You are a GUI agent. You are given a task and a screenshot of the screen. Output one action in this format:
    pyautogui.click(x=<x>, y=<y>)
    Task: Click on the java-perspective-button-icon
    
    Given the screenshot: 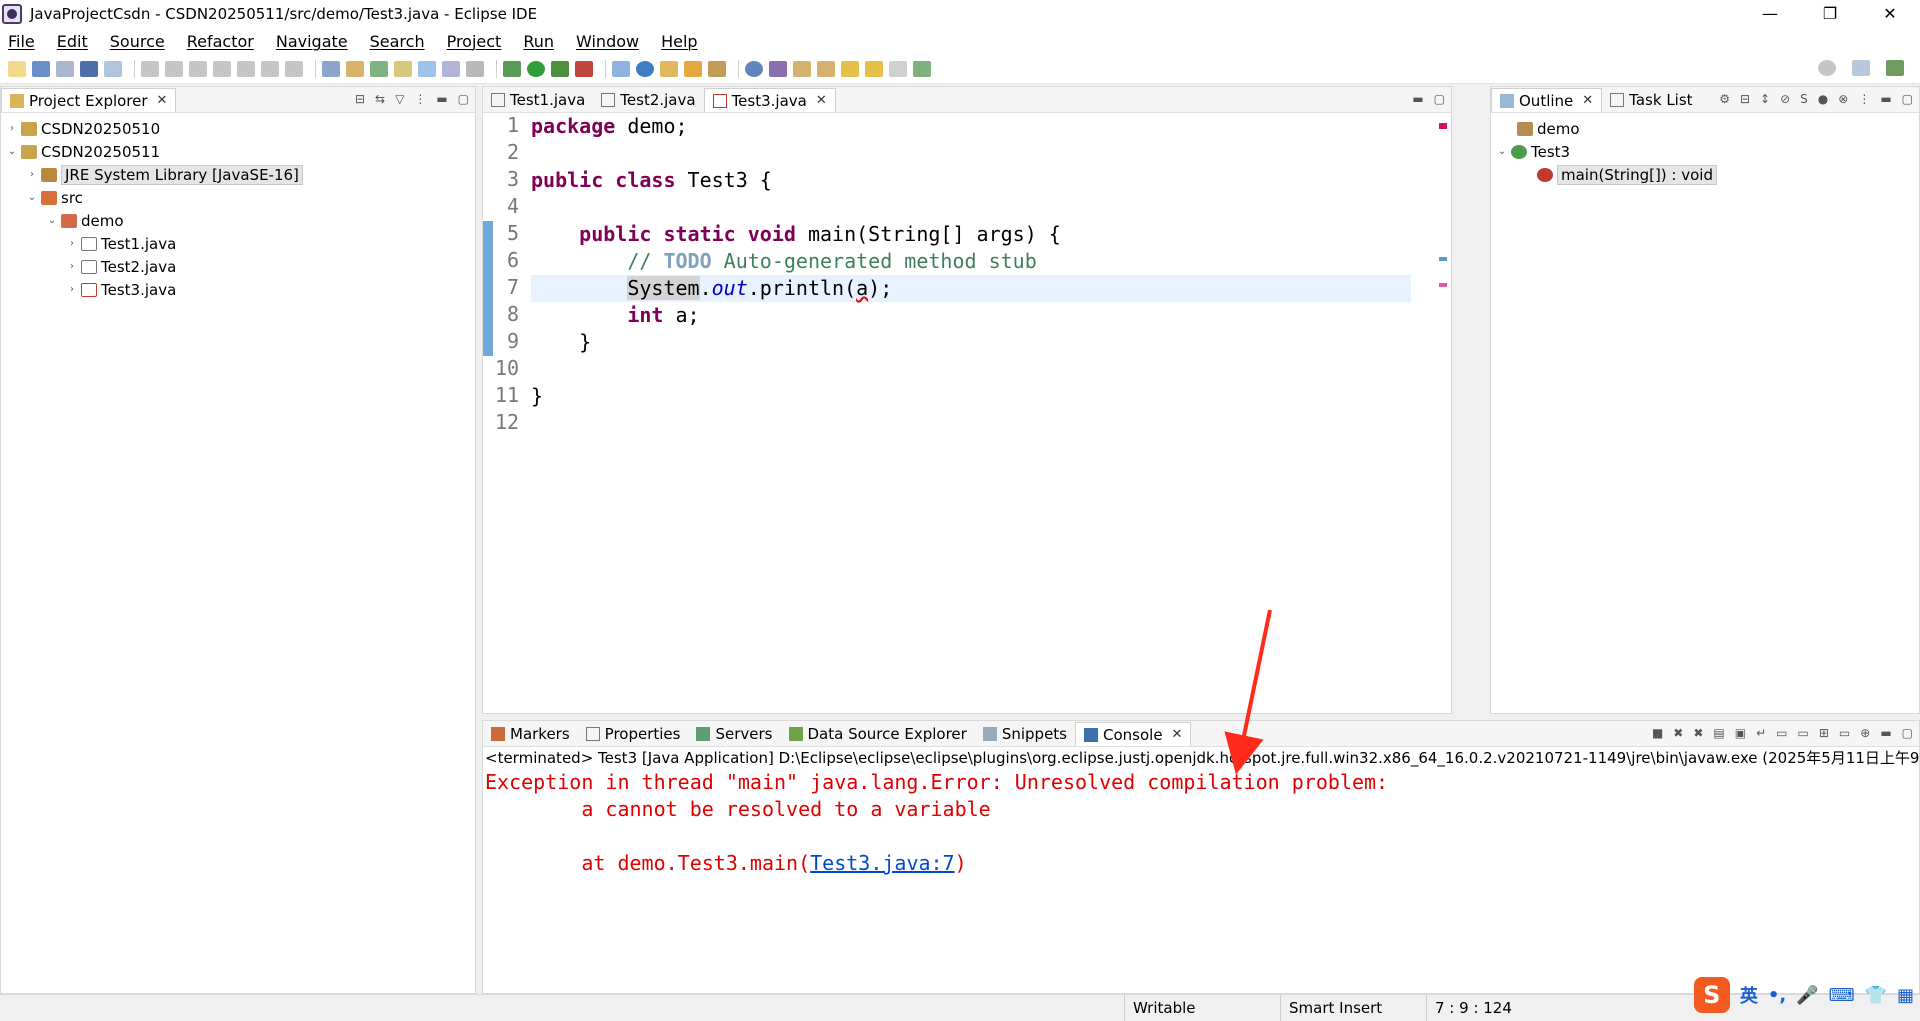 What is the action you would take?
    pyautogui.click(x=1895, y=68)
    